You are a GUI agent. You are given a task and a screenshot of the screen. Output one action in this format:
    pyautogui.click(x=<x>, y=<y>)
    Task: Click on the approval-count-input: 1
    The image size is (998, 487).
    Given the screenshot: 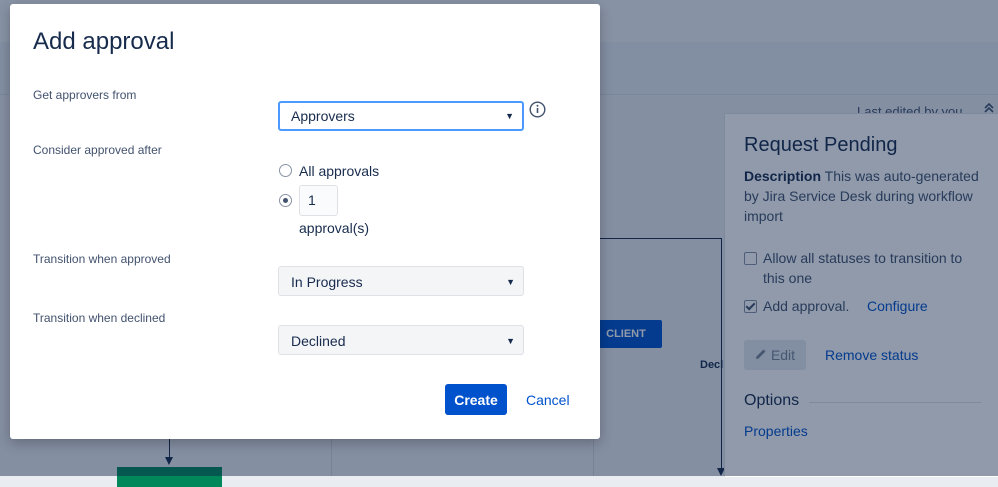 What is the action you would take?
    pyautogui.click(x=318, y=200)
    